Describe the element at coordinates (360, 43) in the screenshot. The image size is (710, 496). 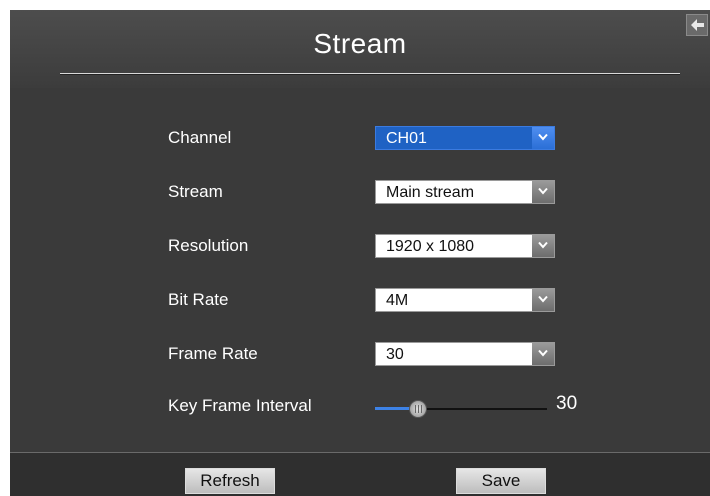
I see `page-title: Stream` at that location.